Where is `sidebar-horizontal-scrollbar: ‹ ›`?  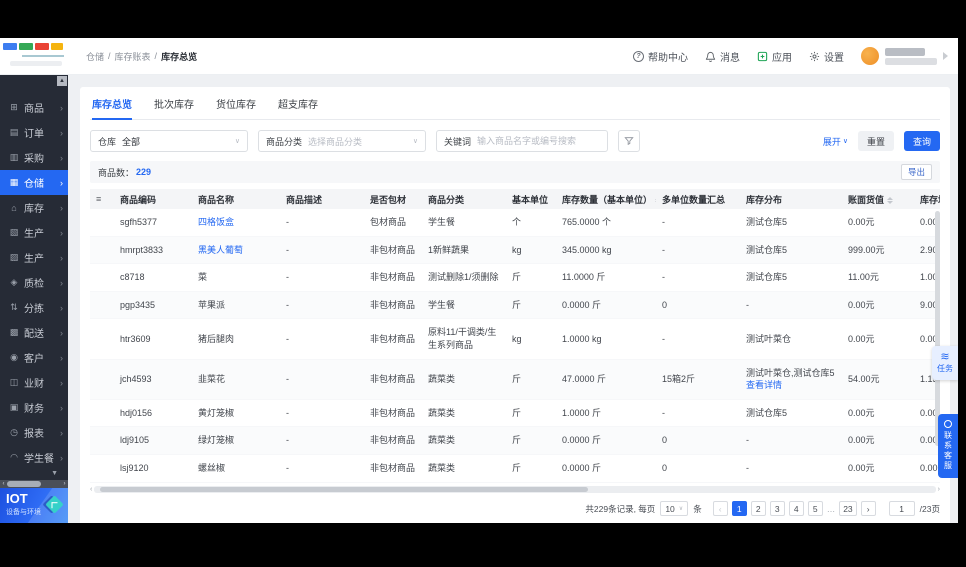 sidebar-horizontal-scrollbar: ‹ › is located at coordinates (34, 484).